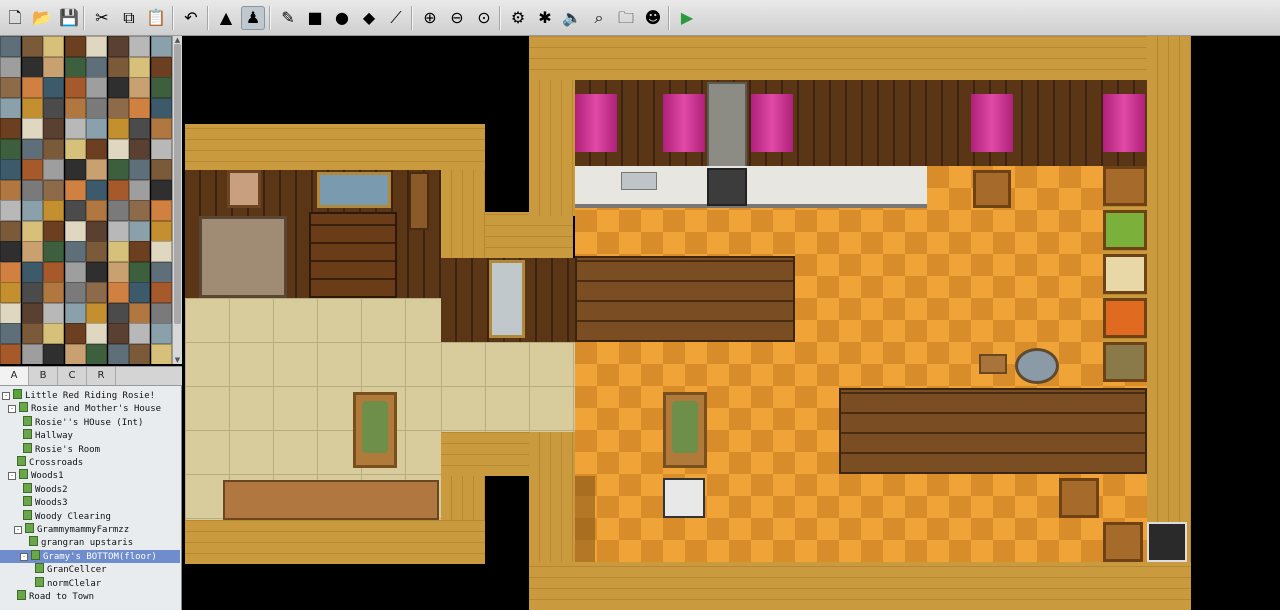  What do you see at coordinates (396, 18) in the screenshot?
I see `shadow-pen-button: ⟋` at bounding box center [396, 18].